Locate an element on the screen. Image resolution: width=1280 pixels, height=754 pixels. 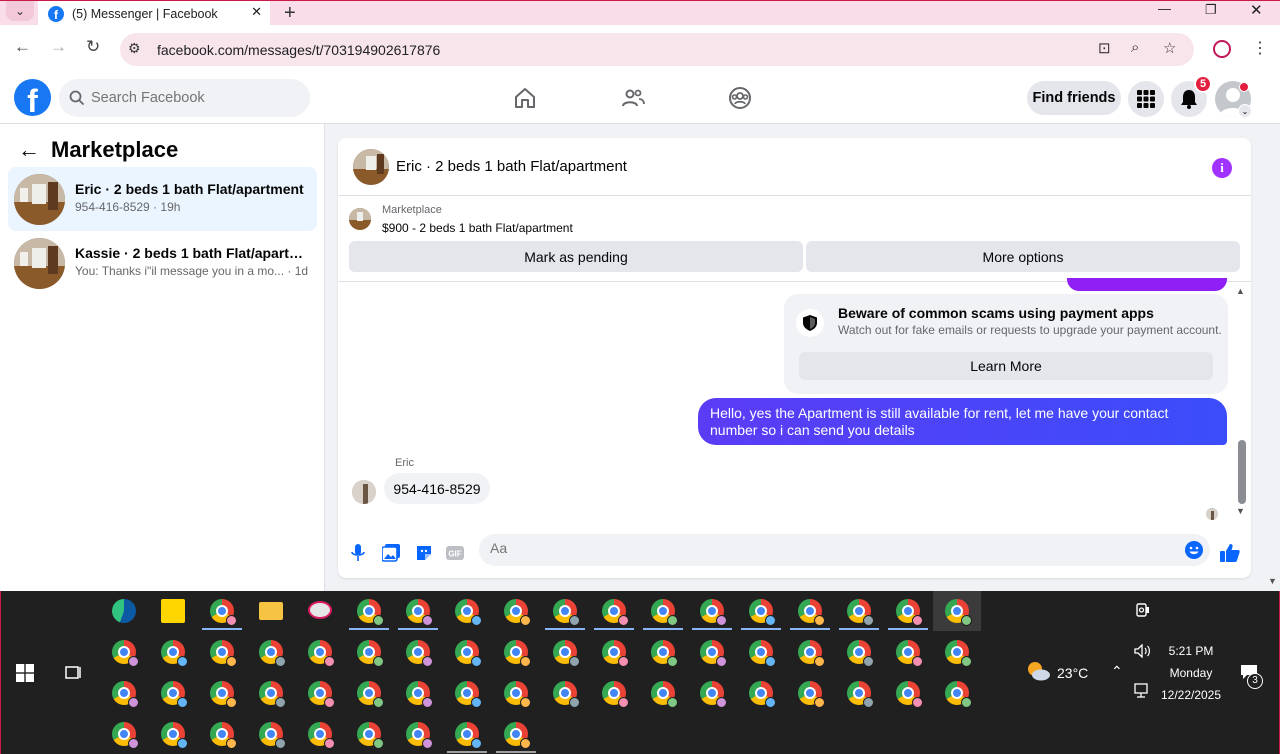
gif-icon: GIF is located at coordinates (455, 553).